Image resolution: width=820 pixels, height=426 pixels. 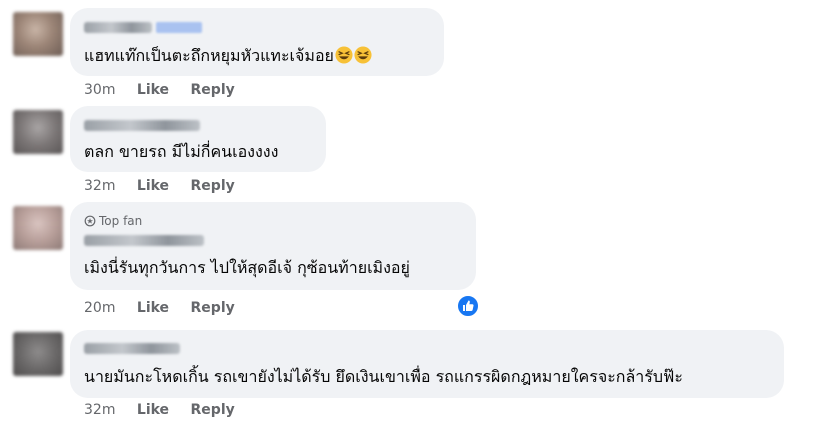 What do you see at coordinates (181, 151) in the screenshot?
I see `comment-text: ตลก ขายรถ มีไม่กี่คนเองงงง` at bounding box center [181, 151].